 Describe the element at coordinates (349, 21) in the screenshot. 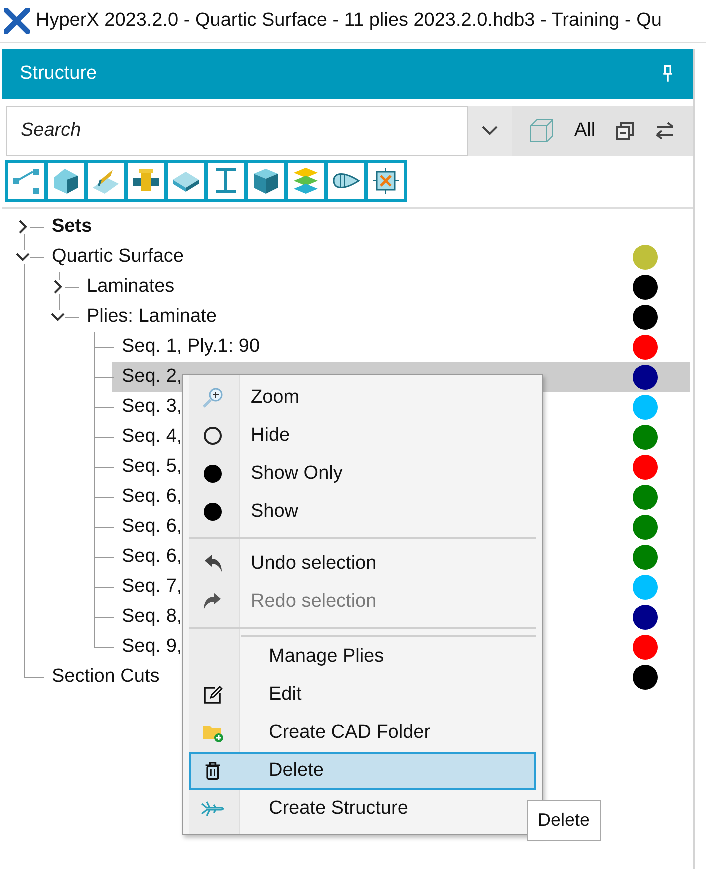

I see `window-title: HyperX 2023.2.0 - Quartic Surface - 11 plies 2023.2.0.hdb3 - Training - Qu` at that location.